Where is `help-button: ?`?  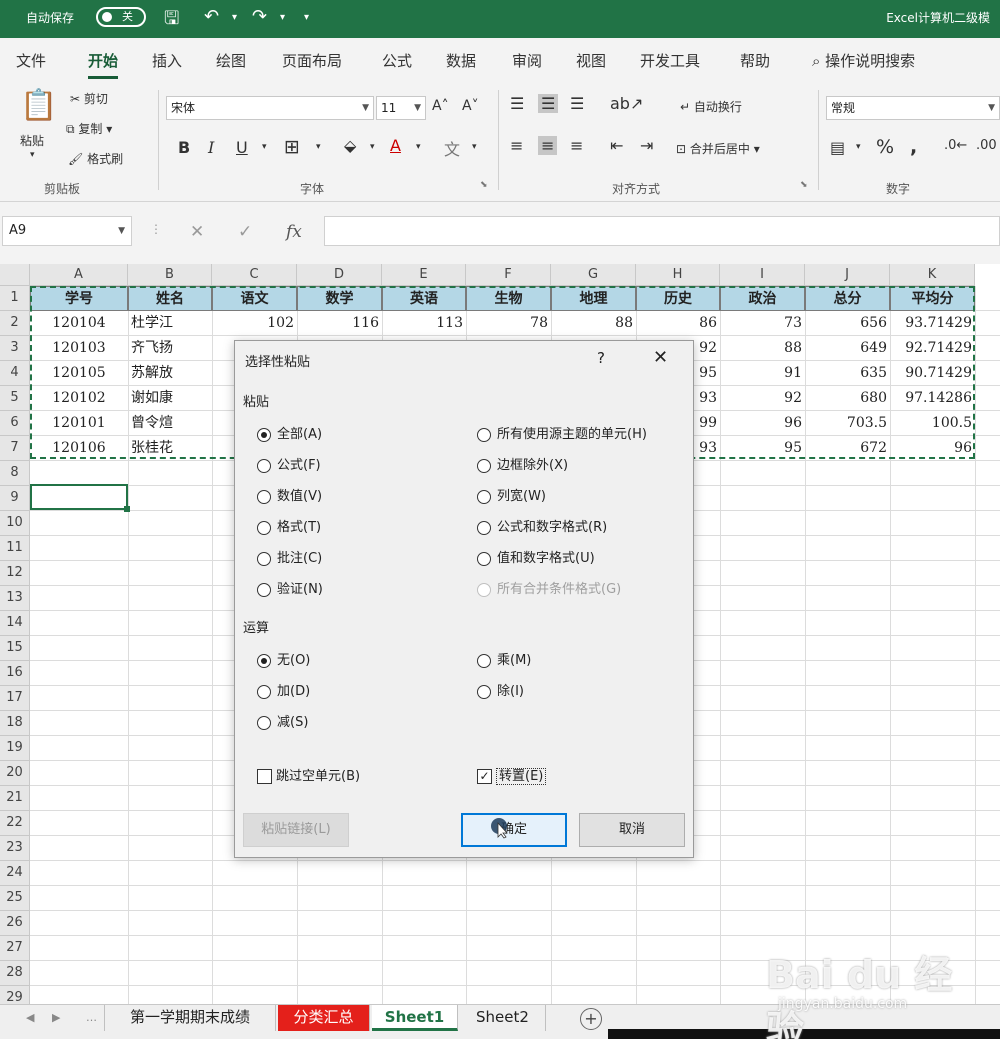
help-button: ? is located at coordinates (601, 358).